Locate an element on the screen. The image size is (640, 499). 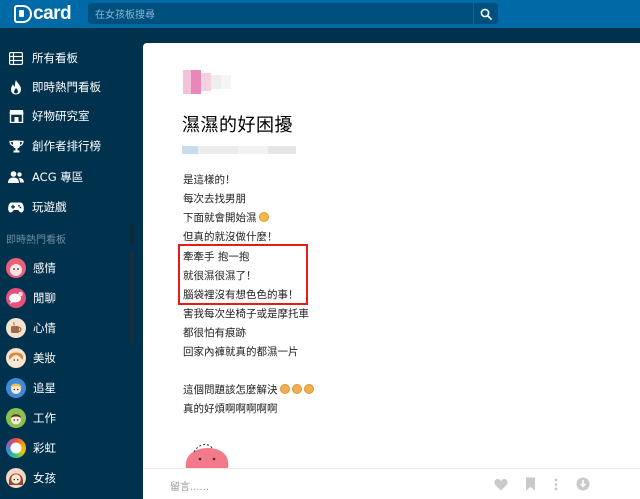
nav-item-label: 創作者排行榜 is located at coordinates (66, 146).